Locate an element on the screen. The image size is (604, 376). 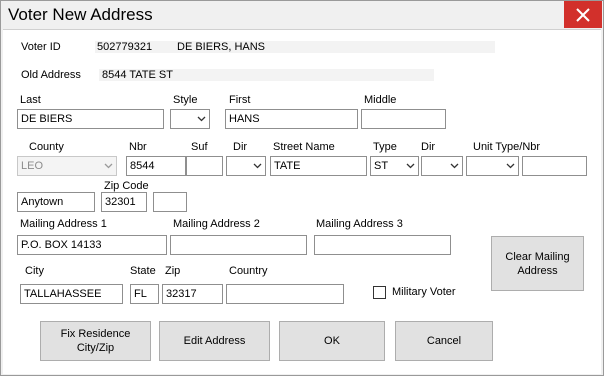
last-name-label: Last is located at coordinates (30, 100).